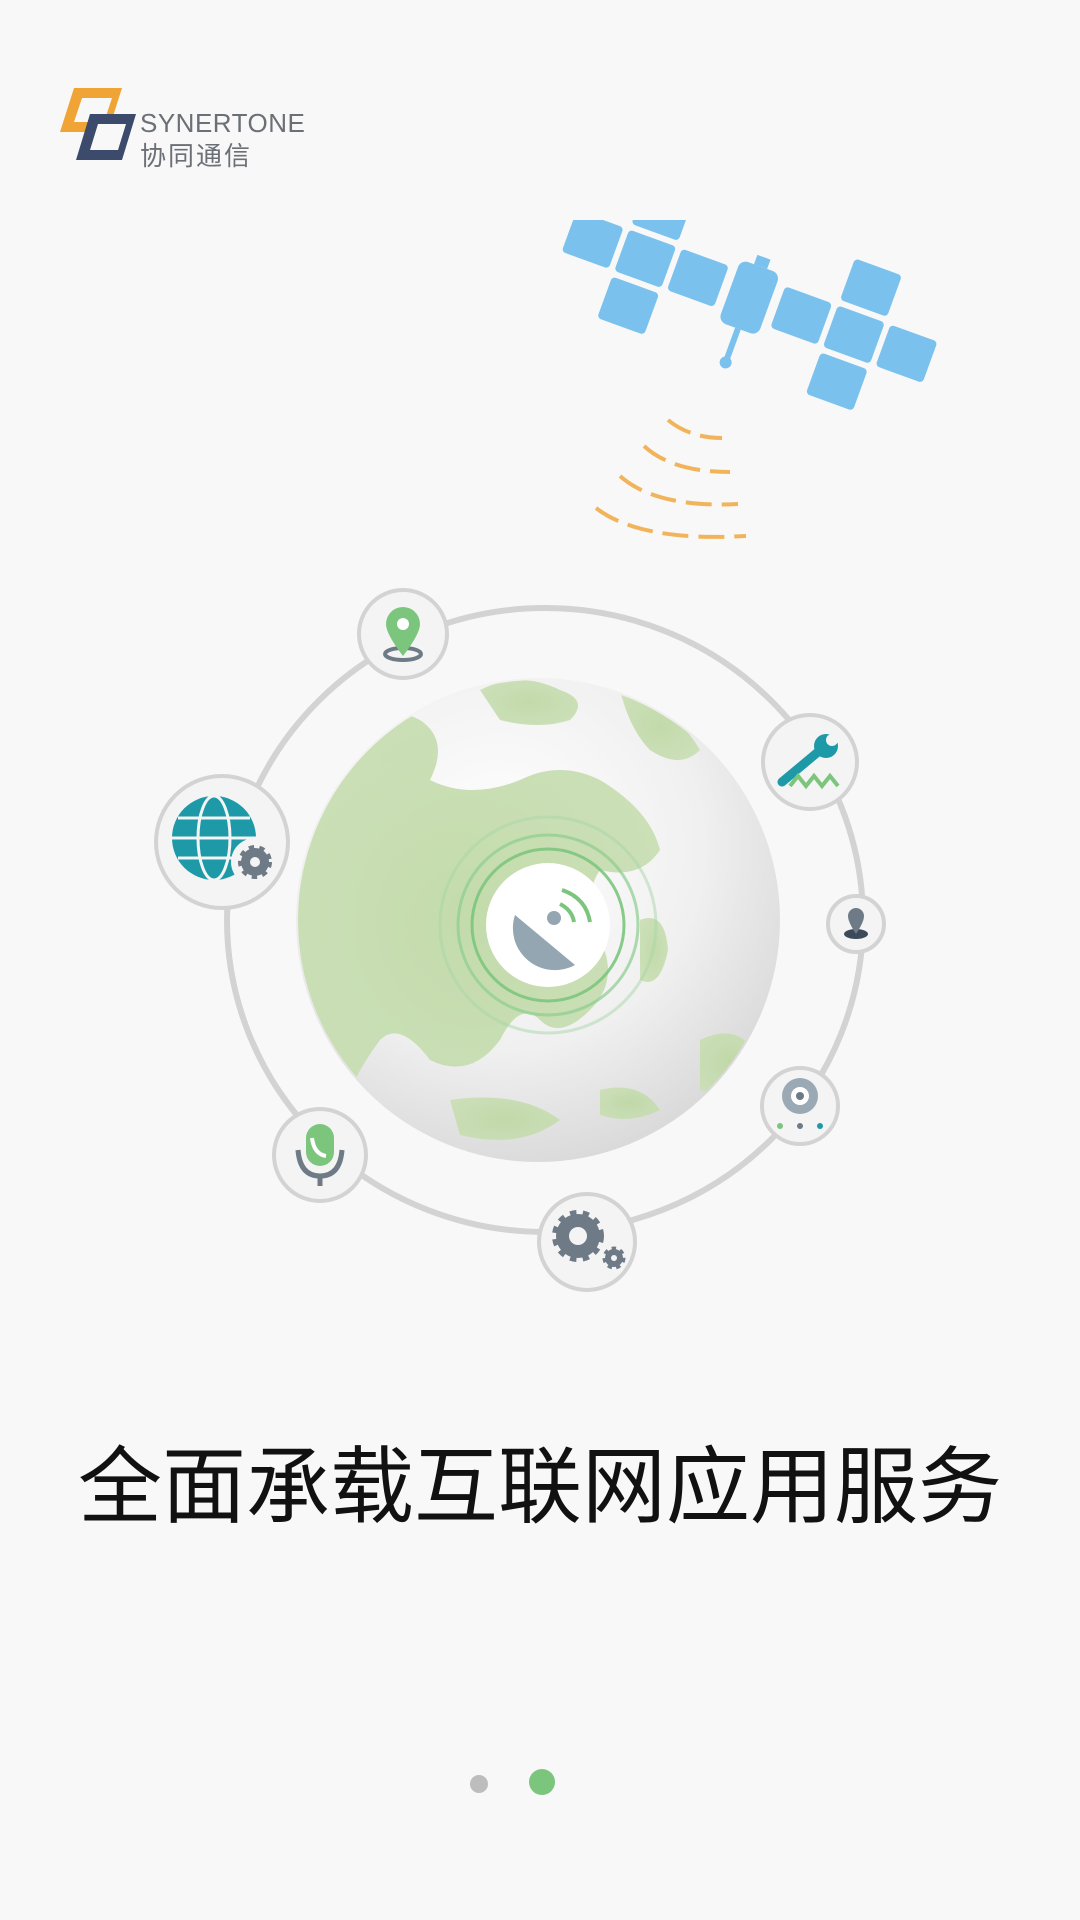 The height and width of the screenshot is (1920, 1080). What do you see at coordinates (670, 478) in the screenshot?
I see `signal-waves-icon` at bounding box center [670, 478].